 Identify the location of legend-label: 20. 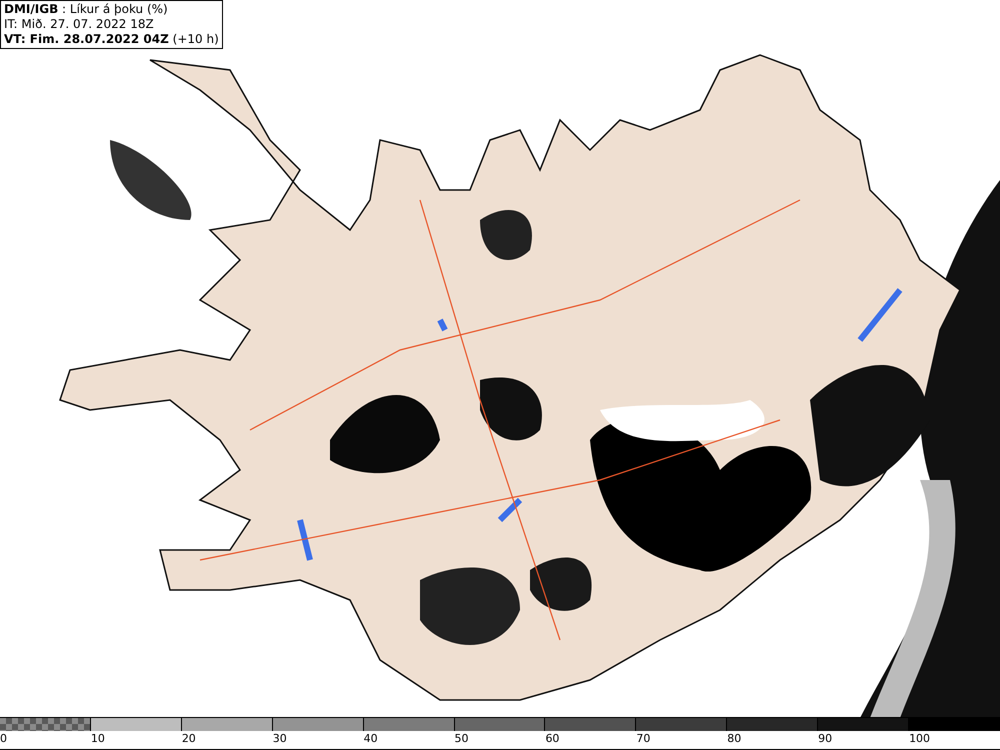
(189, 739).